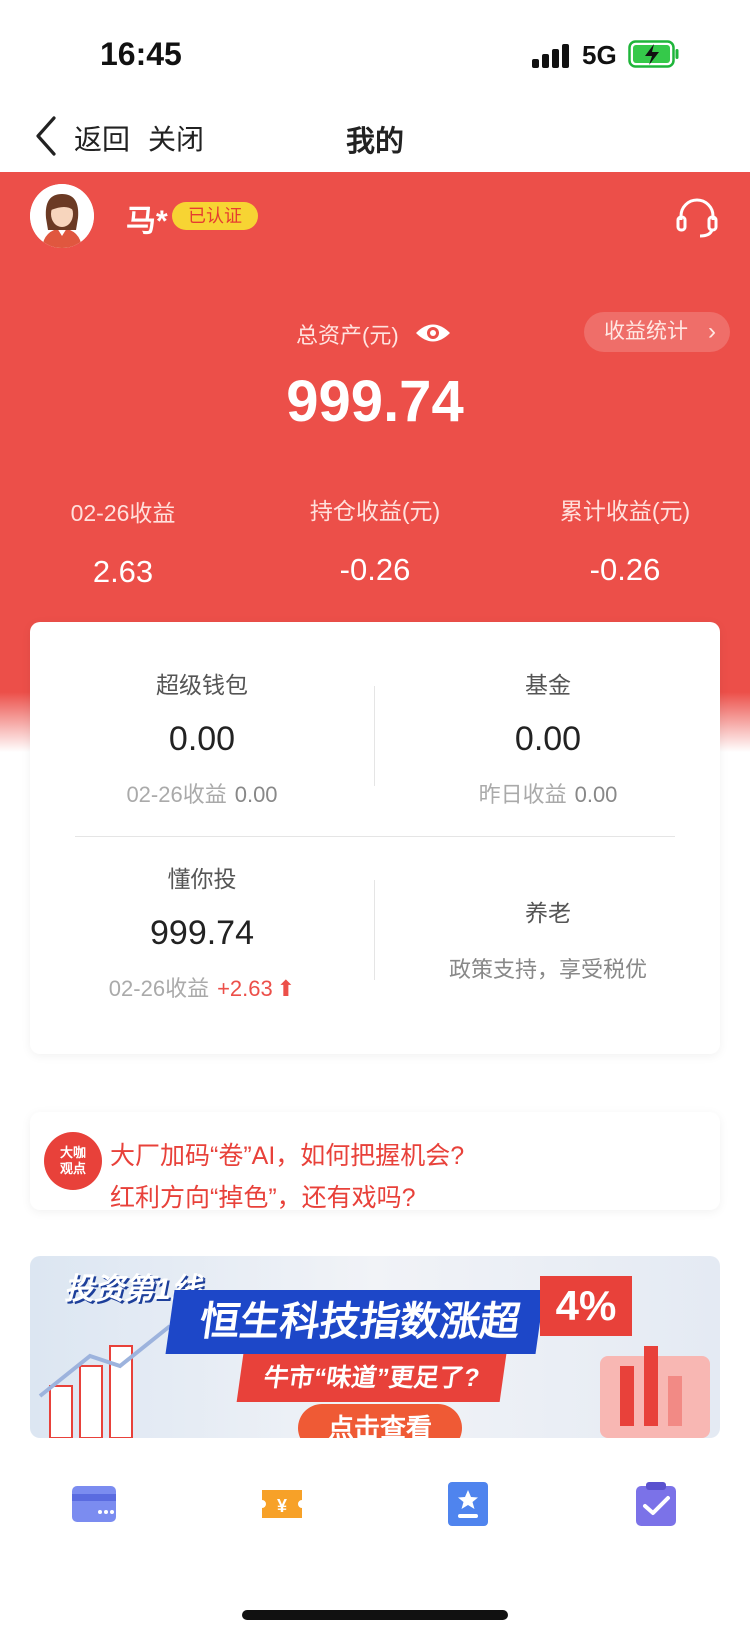 This screenshot has height=1630, width=750. I want to click on fund-cell: 基金 0.00 昨日收益 0.00, so click(548, 737).